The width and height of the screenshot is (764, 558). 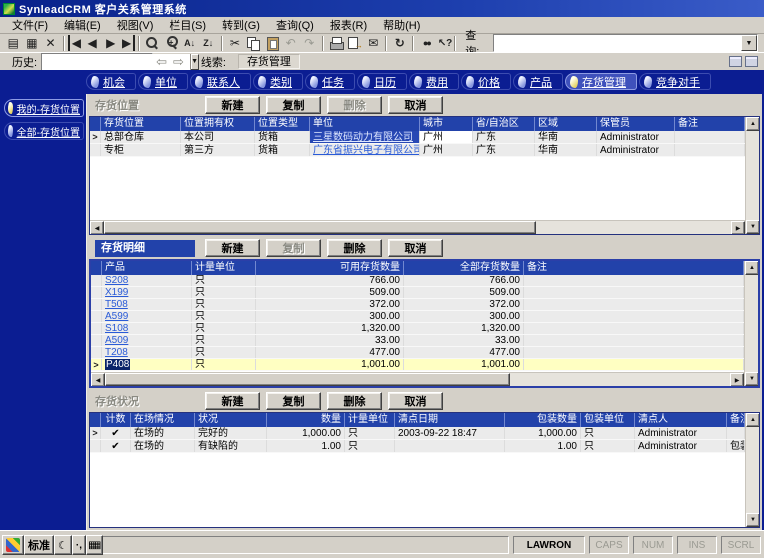 What do you see at coordinates (417, 293) in the screenshot?
I see `table-row: X199 只 509.00 509.00` at bounding box center [417, 293].